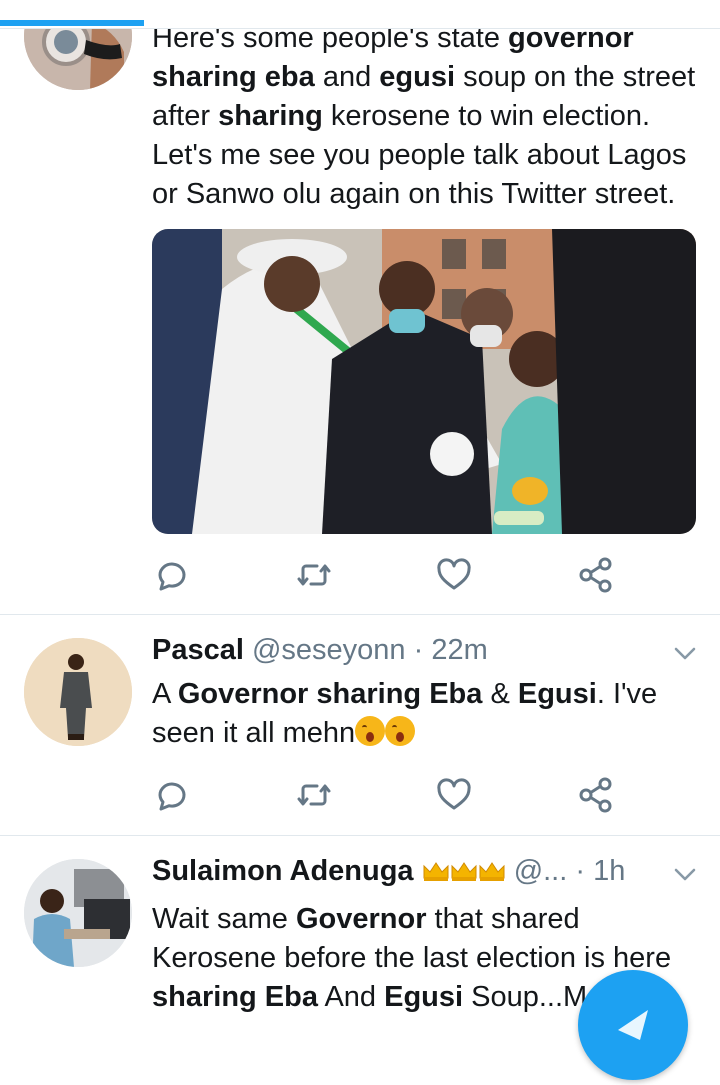 The image size is (720, 1085). What do you see at coordinates (270, 116) in the screenshot?
I see `bold-text-segment: sharing` at bounding box center [270, 116].